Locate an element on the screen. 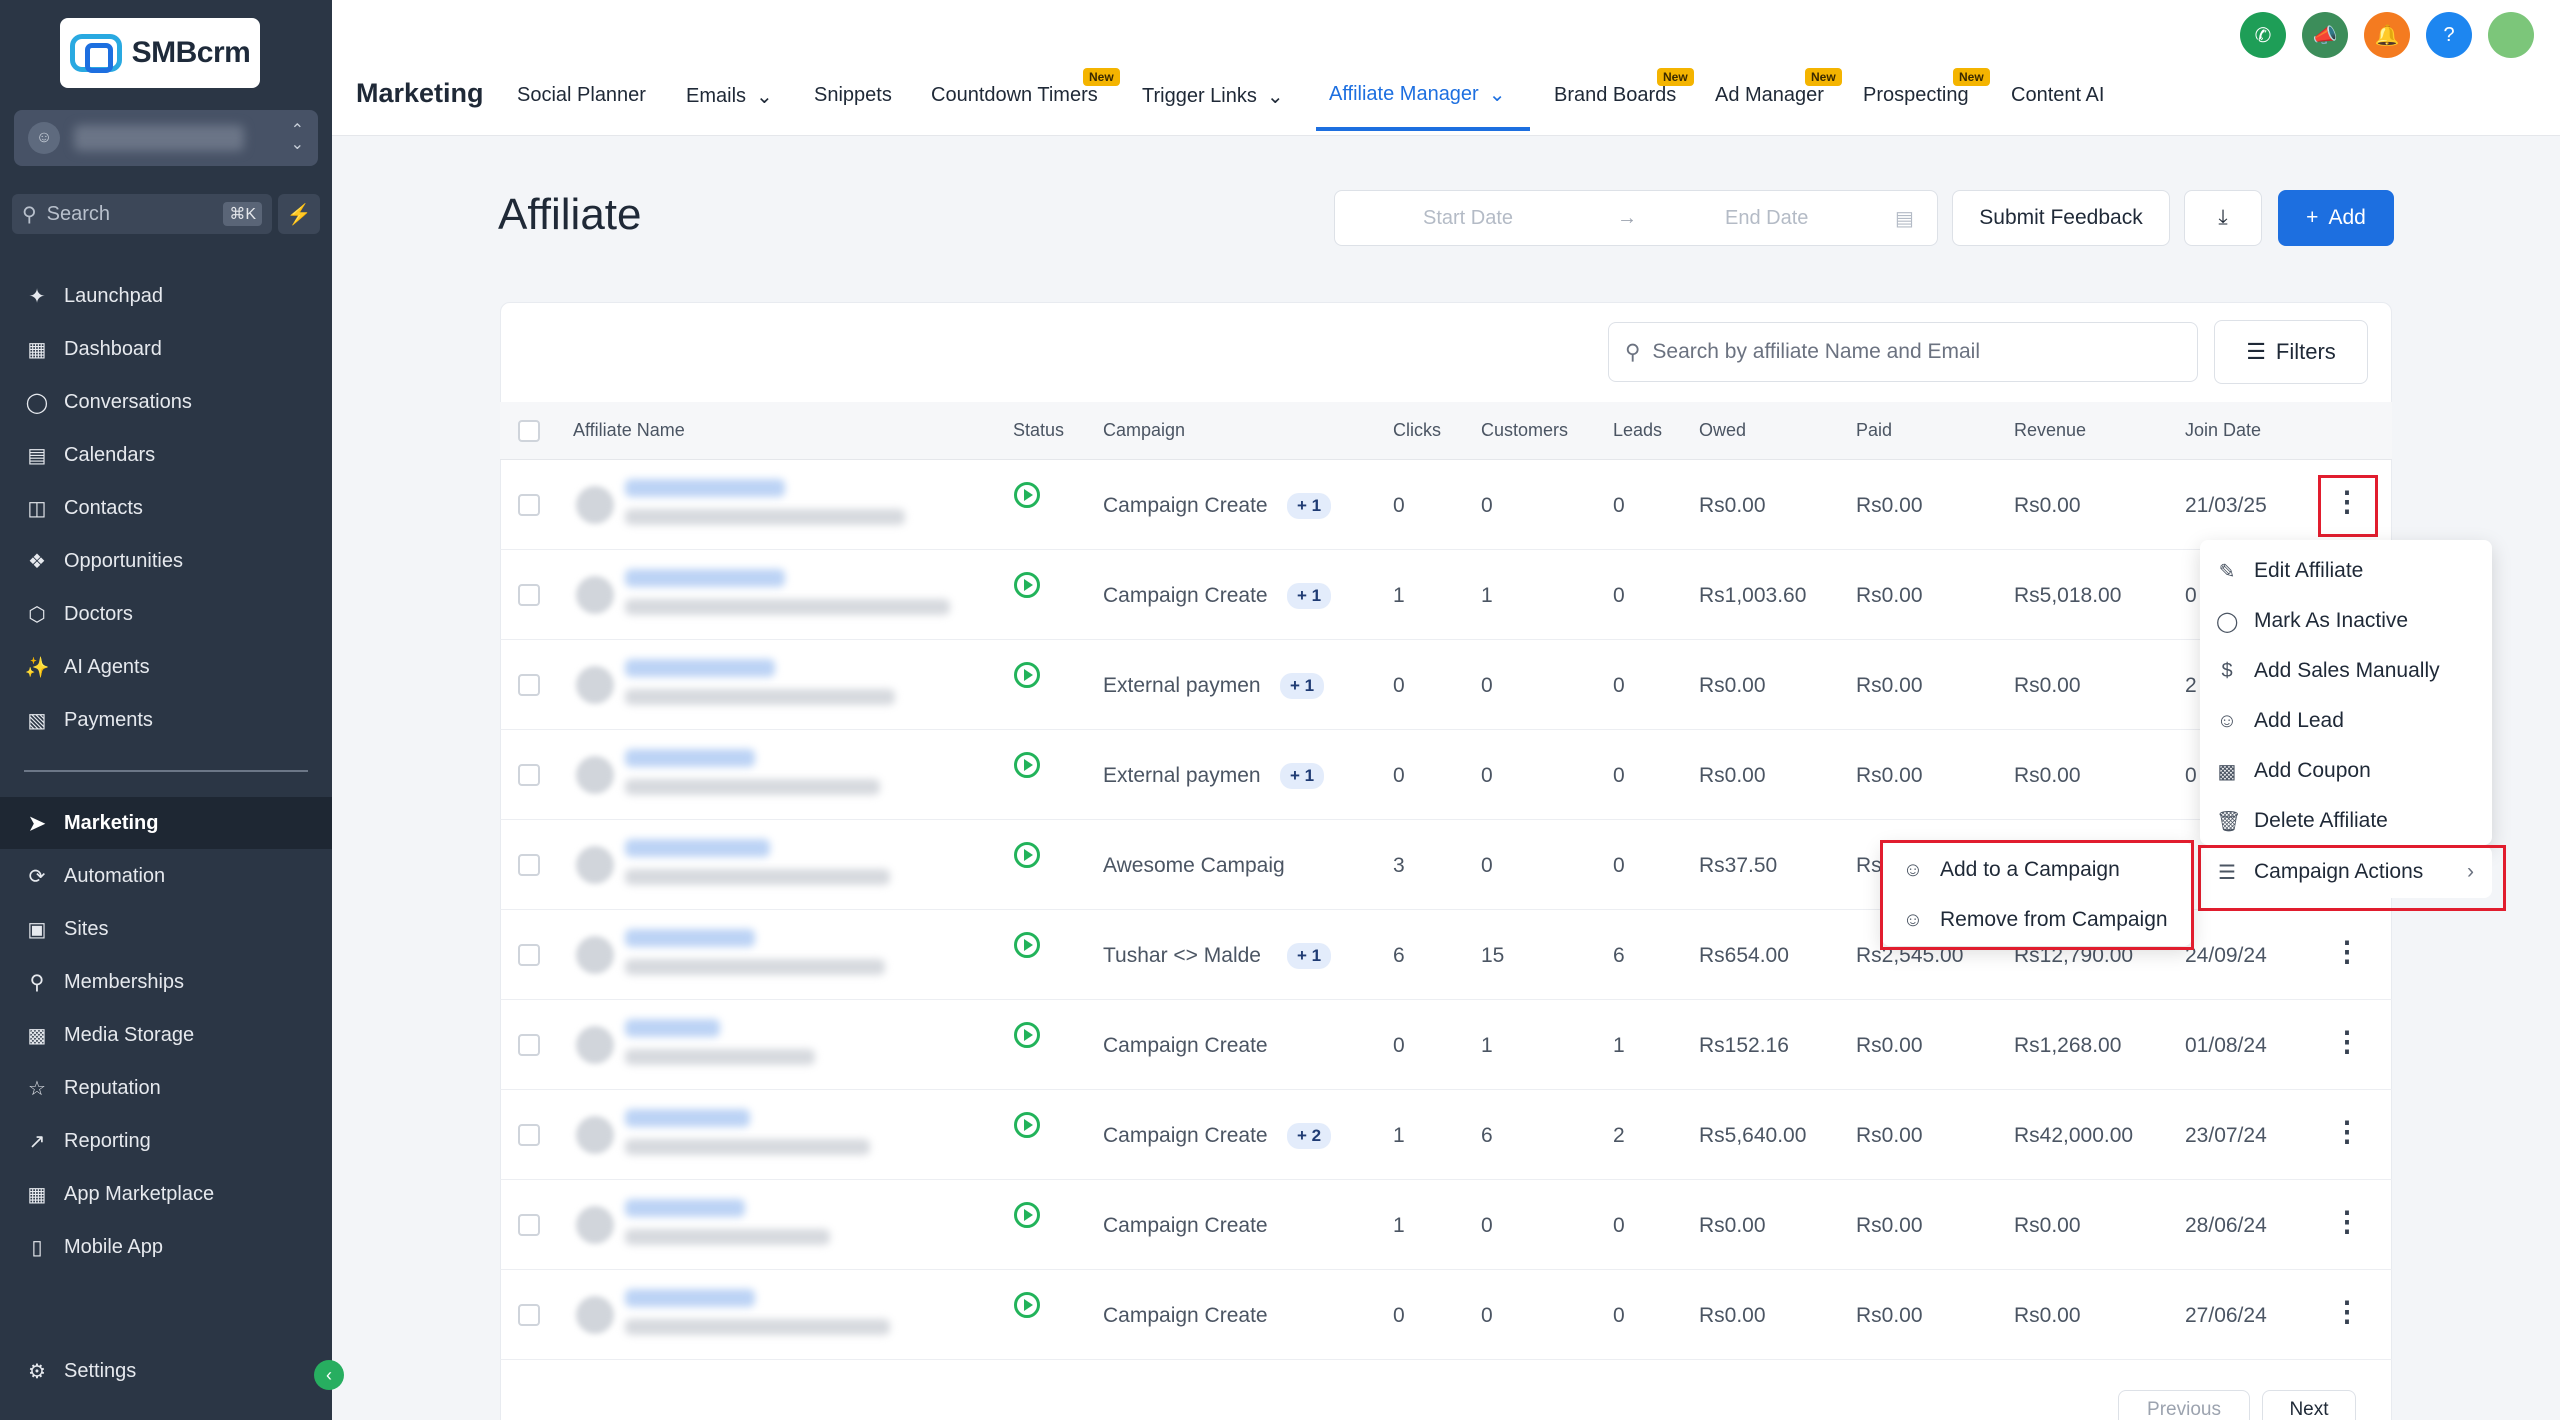 The image size is (2560, 1420). sidebar-item-settings: ⚙ Settings is located at coordinates (166, 1371).